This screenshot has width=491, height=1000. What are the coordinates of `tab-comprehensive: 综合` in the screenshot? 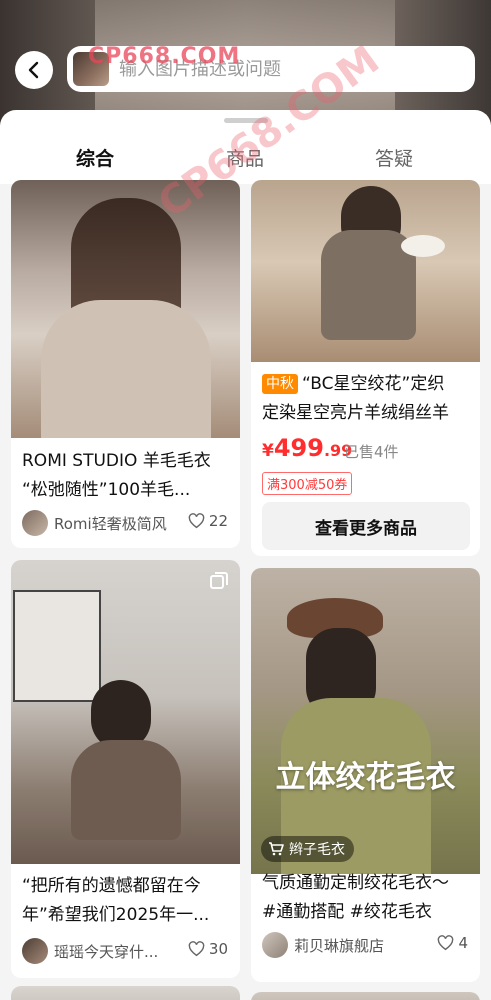 It's located at (95, 157).